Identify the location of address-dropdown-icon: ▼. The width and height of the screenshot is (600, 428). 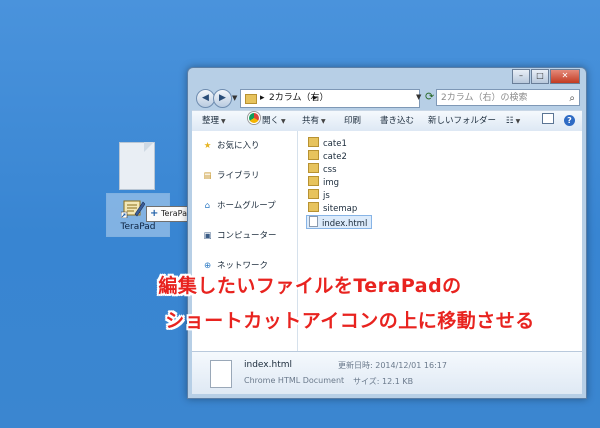
(418, 97).